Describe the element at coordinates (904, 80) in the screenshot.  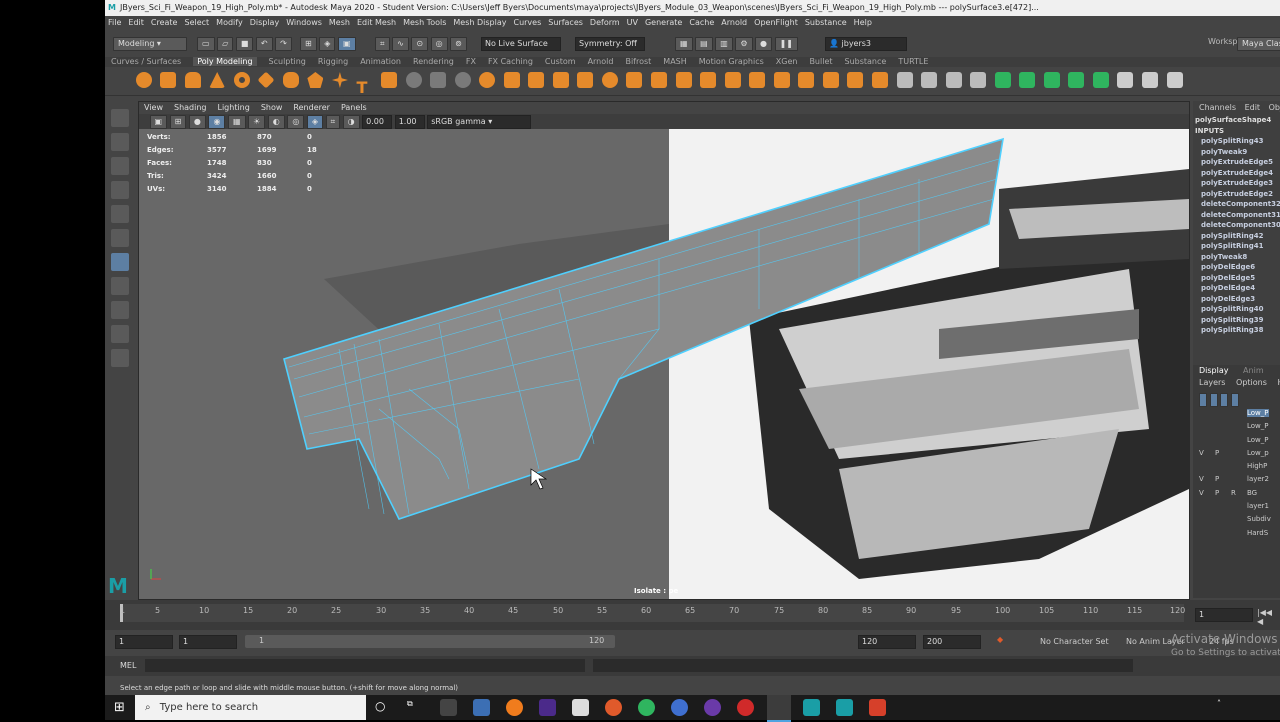
I see `uv-tools-icon` at that location.